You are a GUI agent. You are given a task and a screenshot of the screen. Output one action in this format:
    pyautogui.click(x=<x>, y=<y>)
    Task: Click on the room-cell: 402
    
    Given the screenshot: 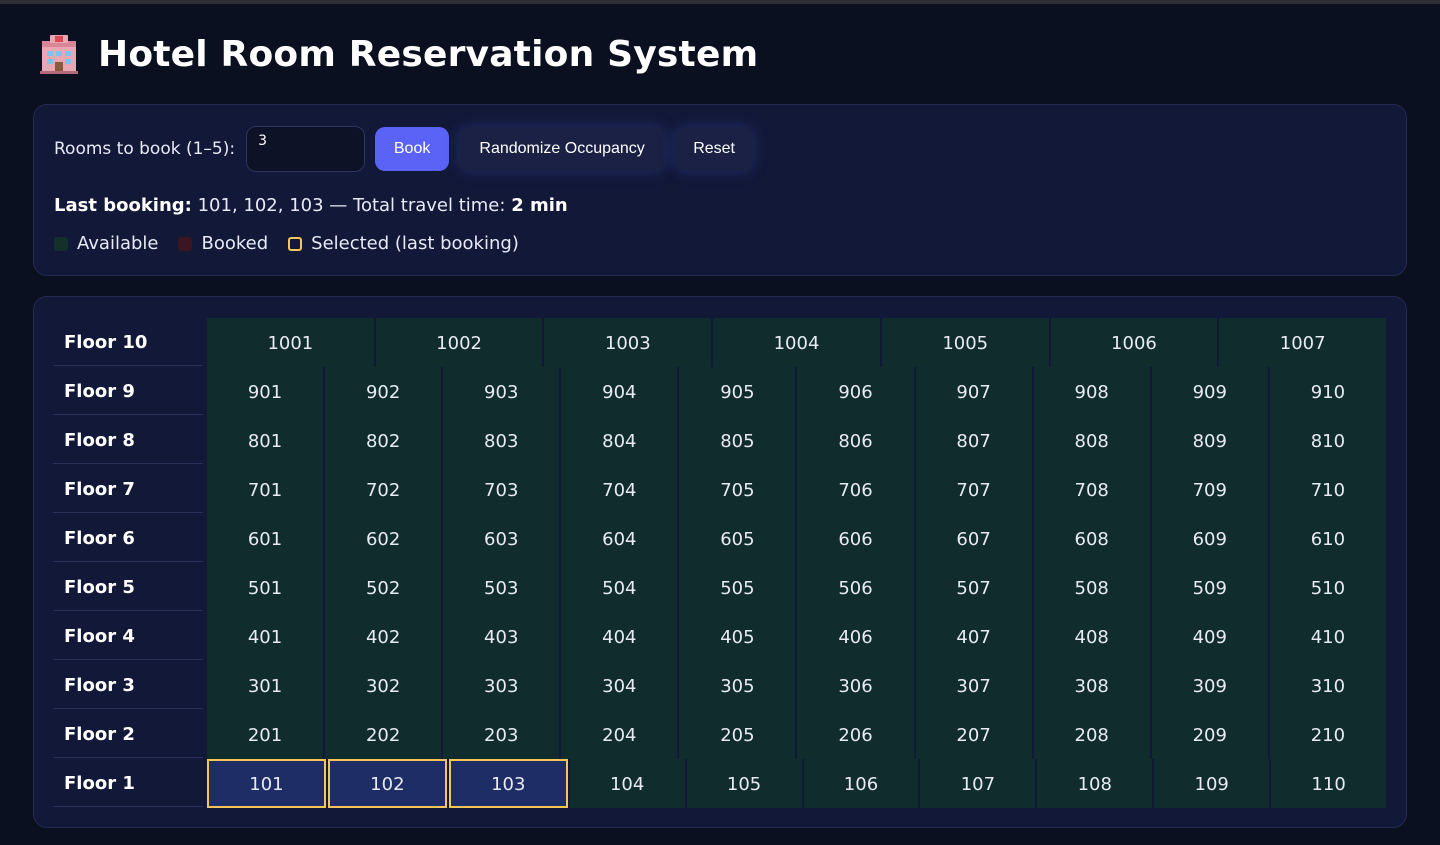 What is the action you would take?
    pyautogui.click(x=383, y=636)
    